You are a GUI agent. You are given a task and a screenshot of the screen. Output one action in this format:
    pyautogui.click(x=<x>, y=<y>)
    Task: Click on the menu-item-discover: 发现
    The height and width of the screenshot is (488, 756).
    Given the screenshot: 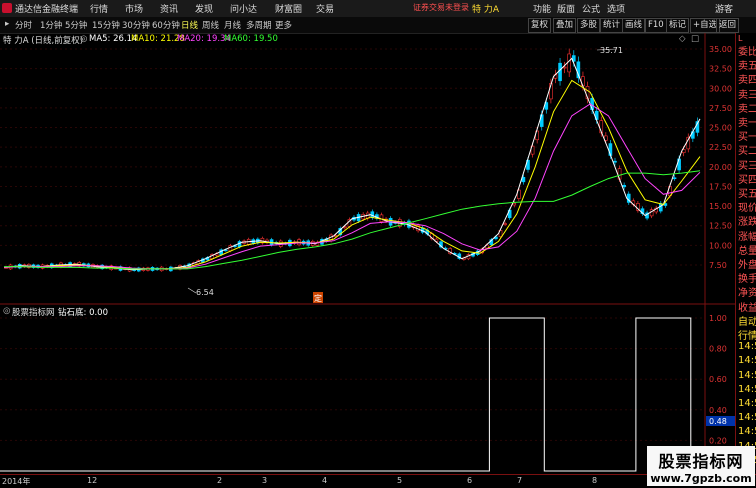 What is the action you would take?
    pyautogui.click(x=204, y=8)
    